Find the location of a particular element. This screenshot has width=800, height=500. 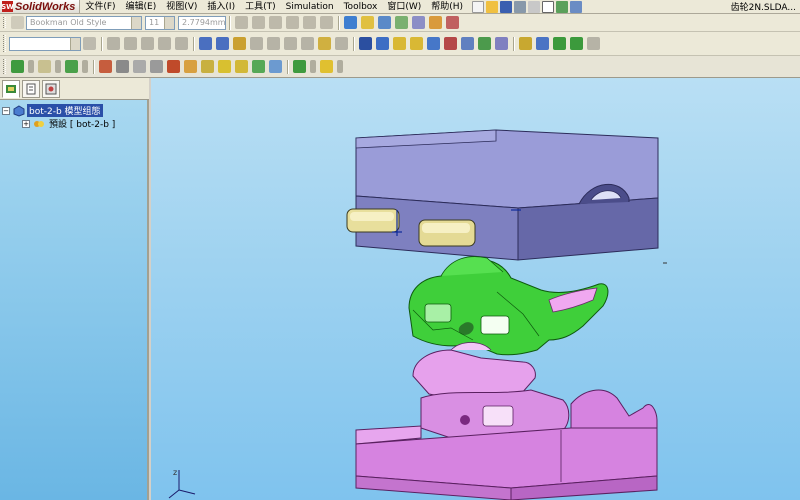

new-document-icon is located at coordinates (478, 6).